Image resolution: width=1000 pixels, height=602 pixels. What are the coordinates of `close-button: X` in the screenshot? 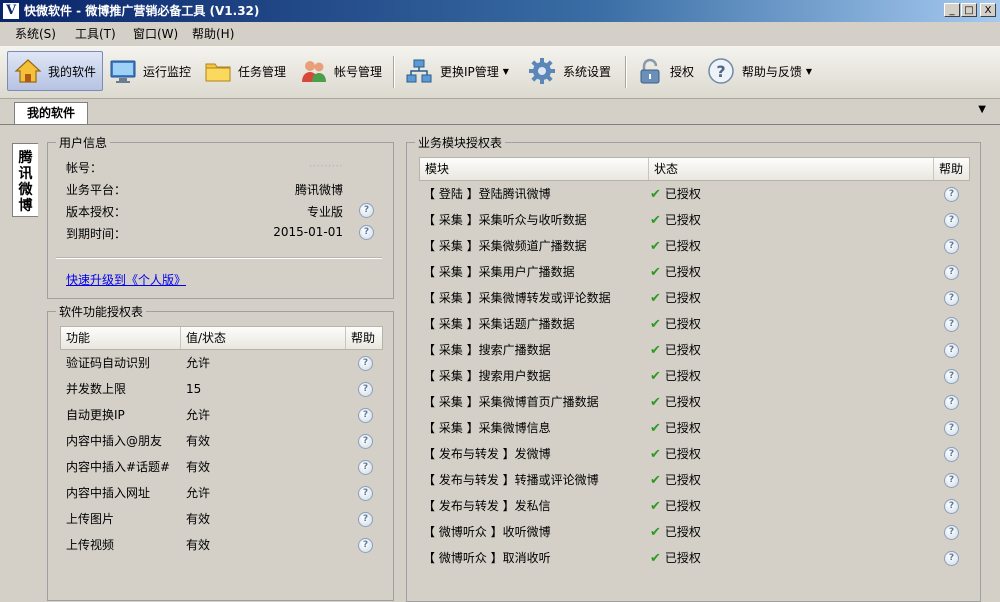 It's located at (988, 10).